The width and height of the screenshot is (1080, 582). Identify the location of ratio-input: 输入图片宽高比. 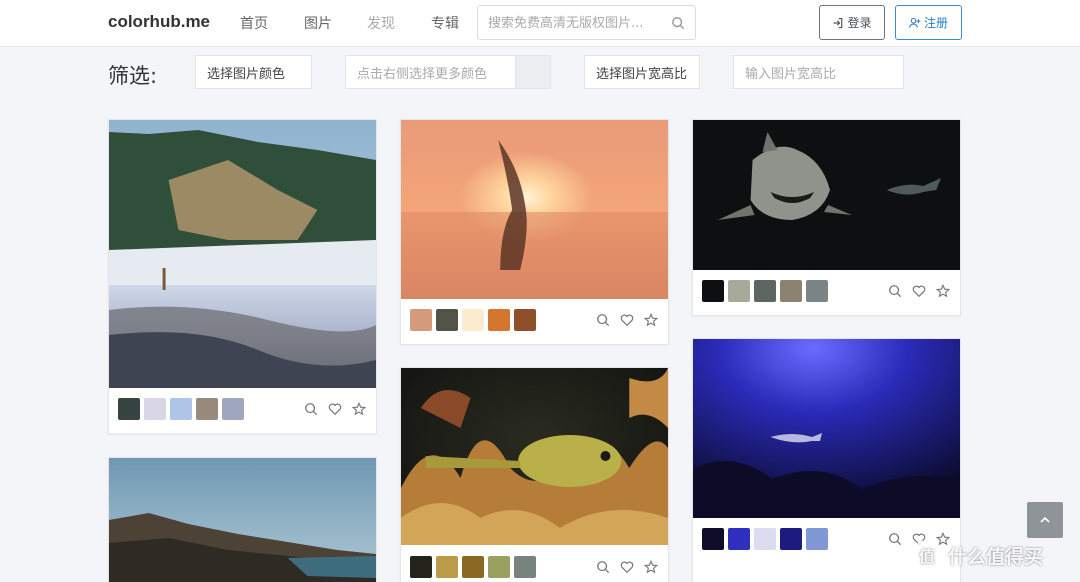
(818, 72).